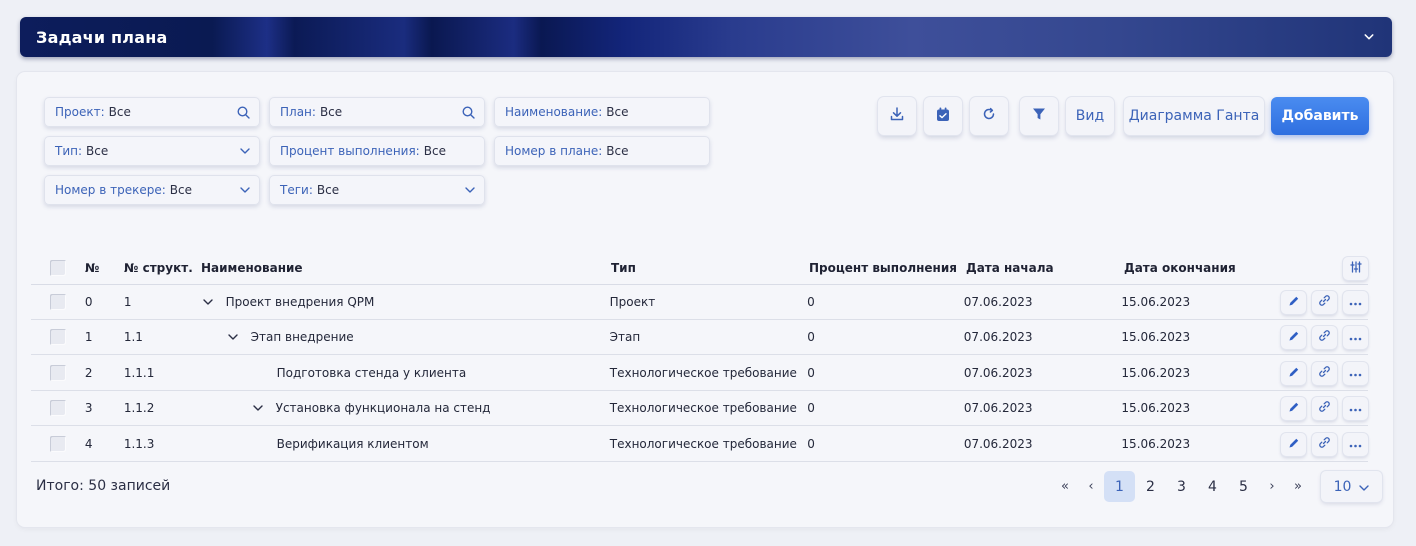 This screenshot has width=1416, height=546. Describe the element at coordinates (1351, 486) in the screenshot. I see `page-size-select: 10` at that location.